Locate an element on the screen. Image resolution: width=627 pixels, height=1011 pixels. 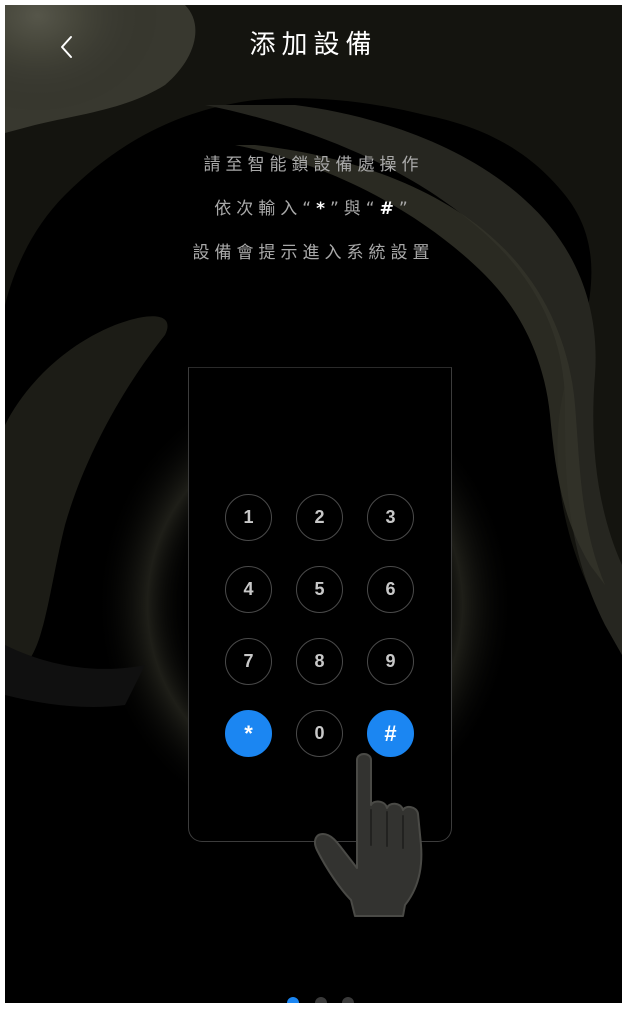
header: 添加設備 is located at coordinates (313, 47).